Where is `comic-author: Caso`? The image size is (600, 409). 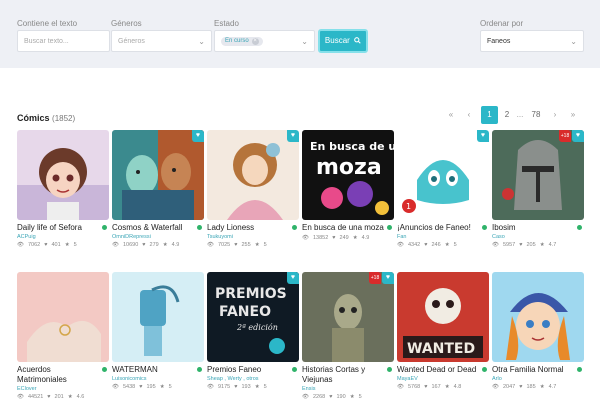
comic-author: Caso is located at coordinates (538, 237).